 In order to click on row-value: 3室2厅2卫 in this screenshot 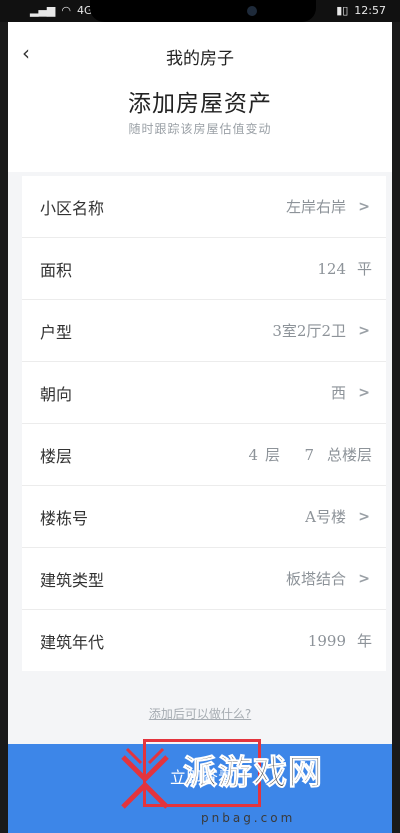, I will do `click(309, 331)`.